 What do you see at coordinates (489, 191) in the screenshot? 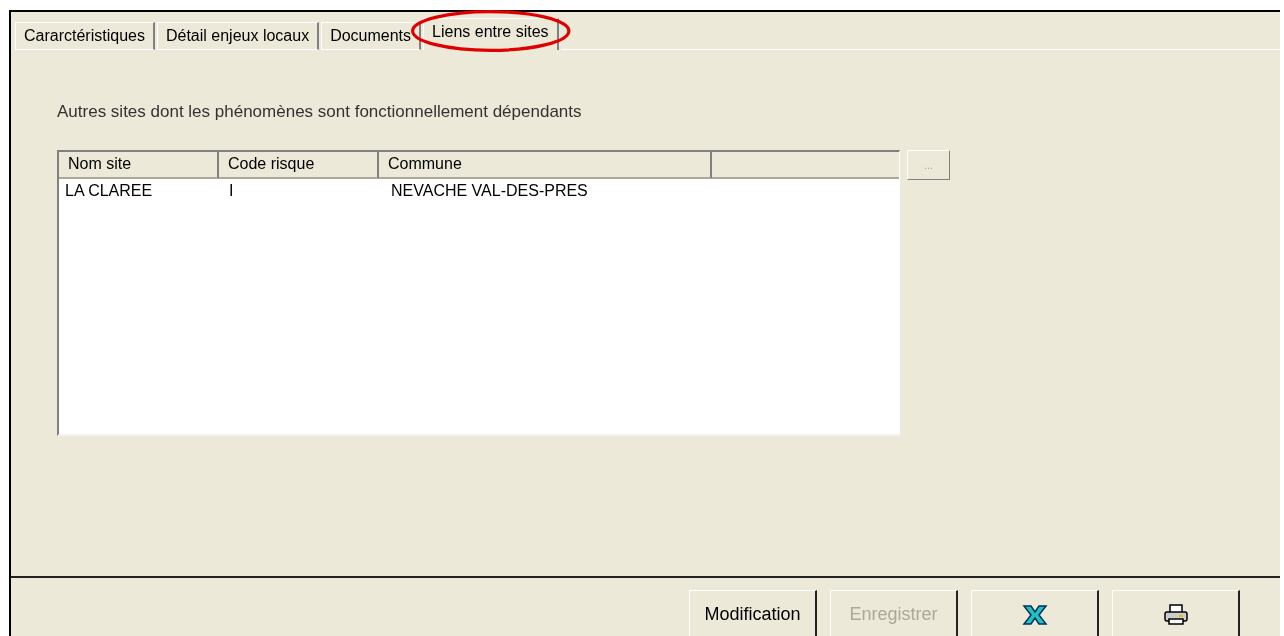
I see `table-cell-text: NEVACHE VAL-DES-PRES` at bounding box center [489, 191].